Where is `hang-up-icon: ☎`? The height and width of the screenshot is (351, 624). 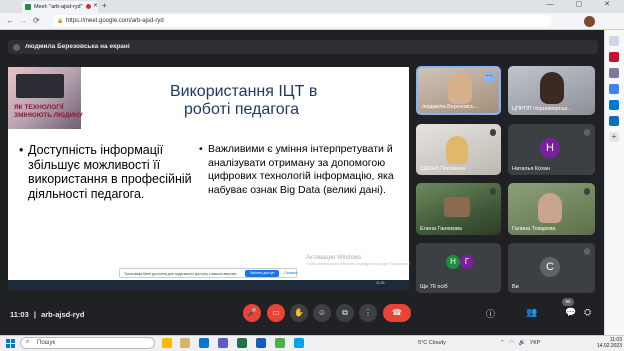
hang-up-icon: ☎ is located at coordinates (397, 312).